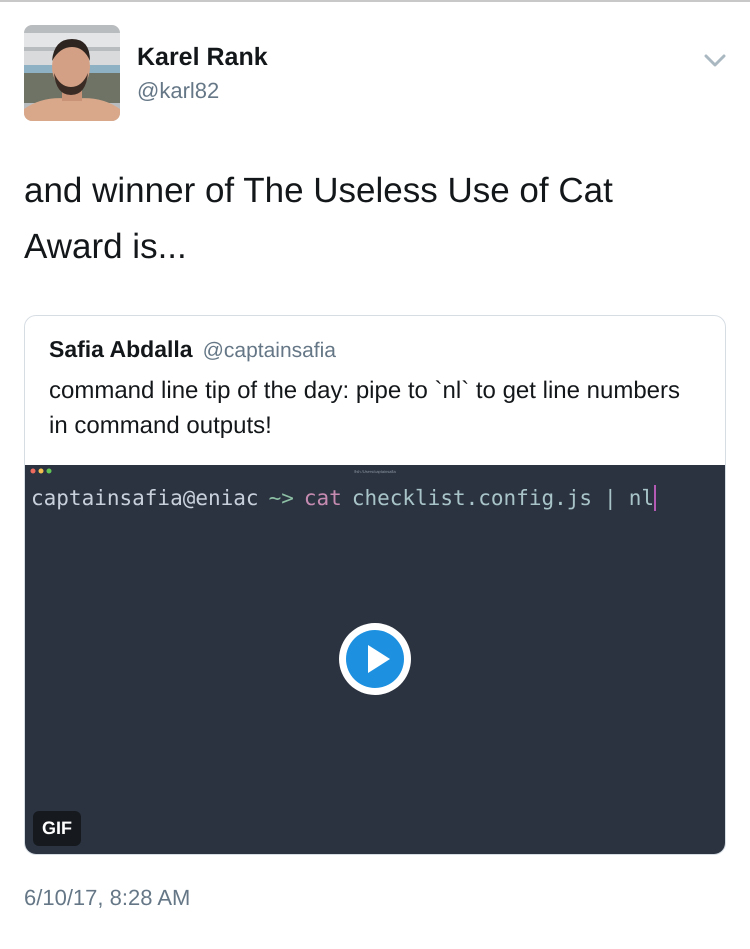 Image resolution: width=750 pixels, height=949 pixels. What do you see at coordinates (269, 351) in the screenshot?
I see `quoted-author-handle: @captainsafia` at bounding box center [269, 351].